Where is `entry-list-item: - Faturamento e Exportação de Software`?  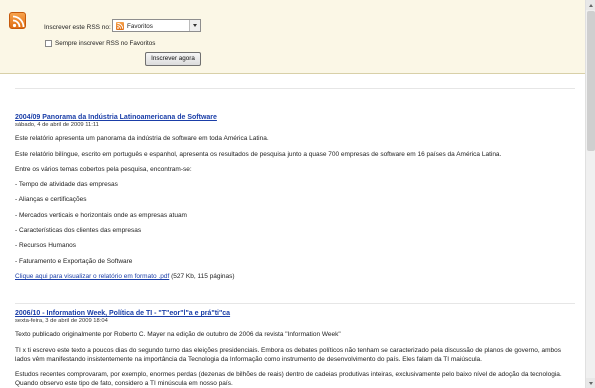 entry-list-item: - Faturamento e Exportação de Software is located at coordinates (74, 261).